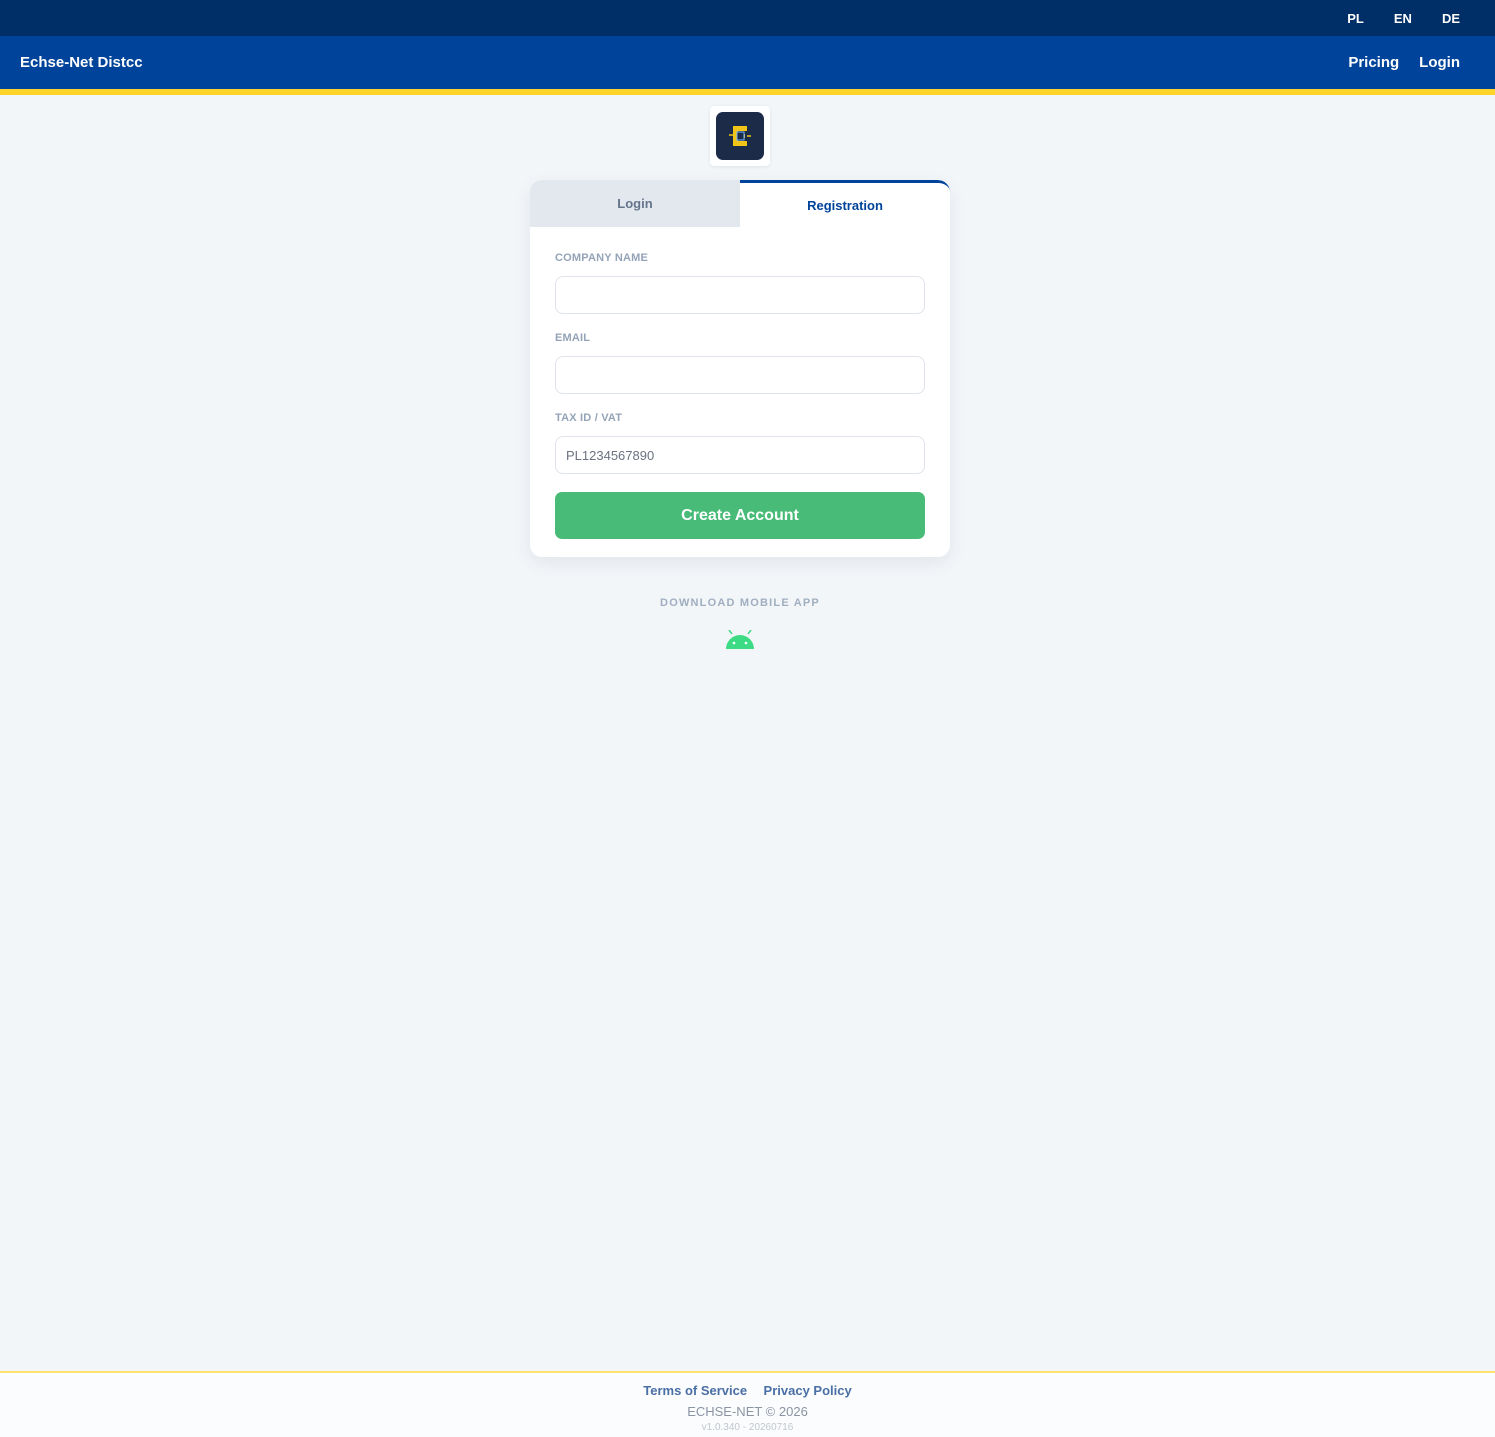 The image size is (1495, 1437). I want to click on app-logo, so click(740, 136).